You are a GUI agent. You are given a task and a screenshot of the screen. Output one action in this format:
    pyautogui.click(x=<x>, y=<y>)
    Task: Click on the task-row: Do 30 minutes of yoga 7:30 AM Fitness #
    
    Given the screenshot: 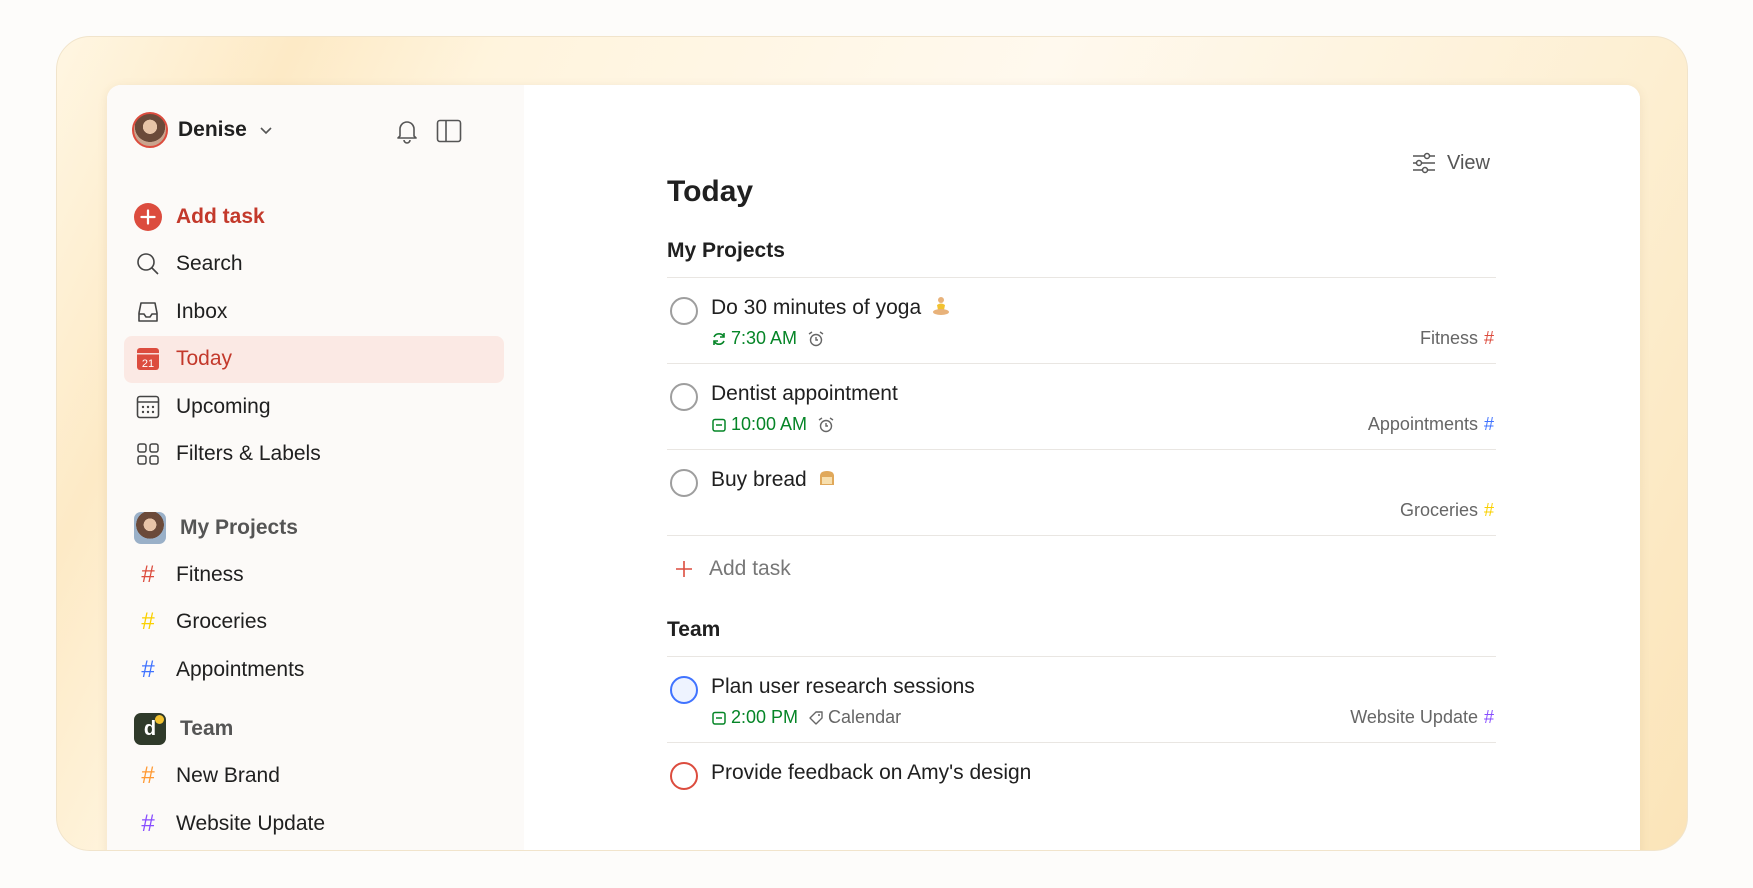 What is the action you would take?
    pyautogui.click(x=1081, y=321)
    